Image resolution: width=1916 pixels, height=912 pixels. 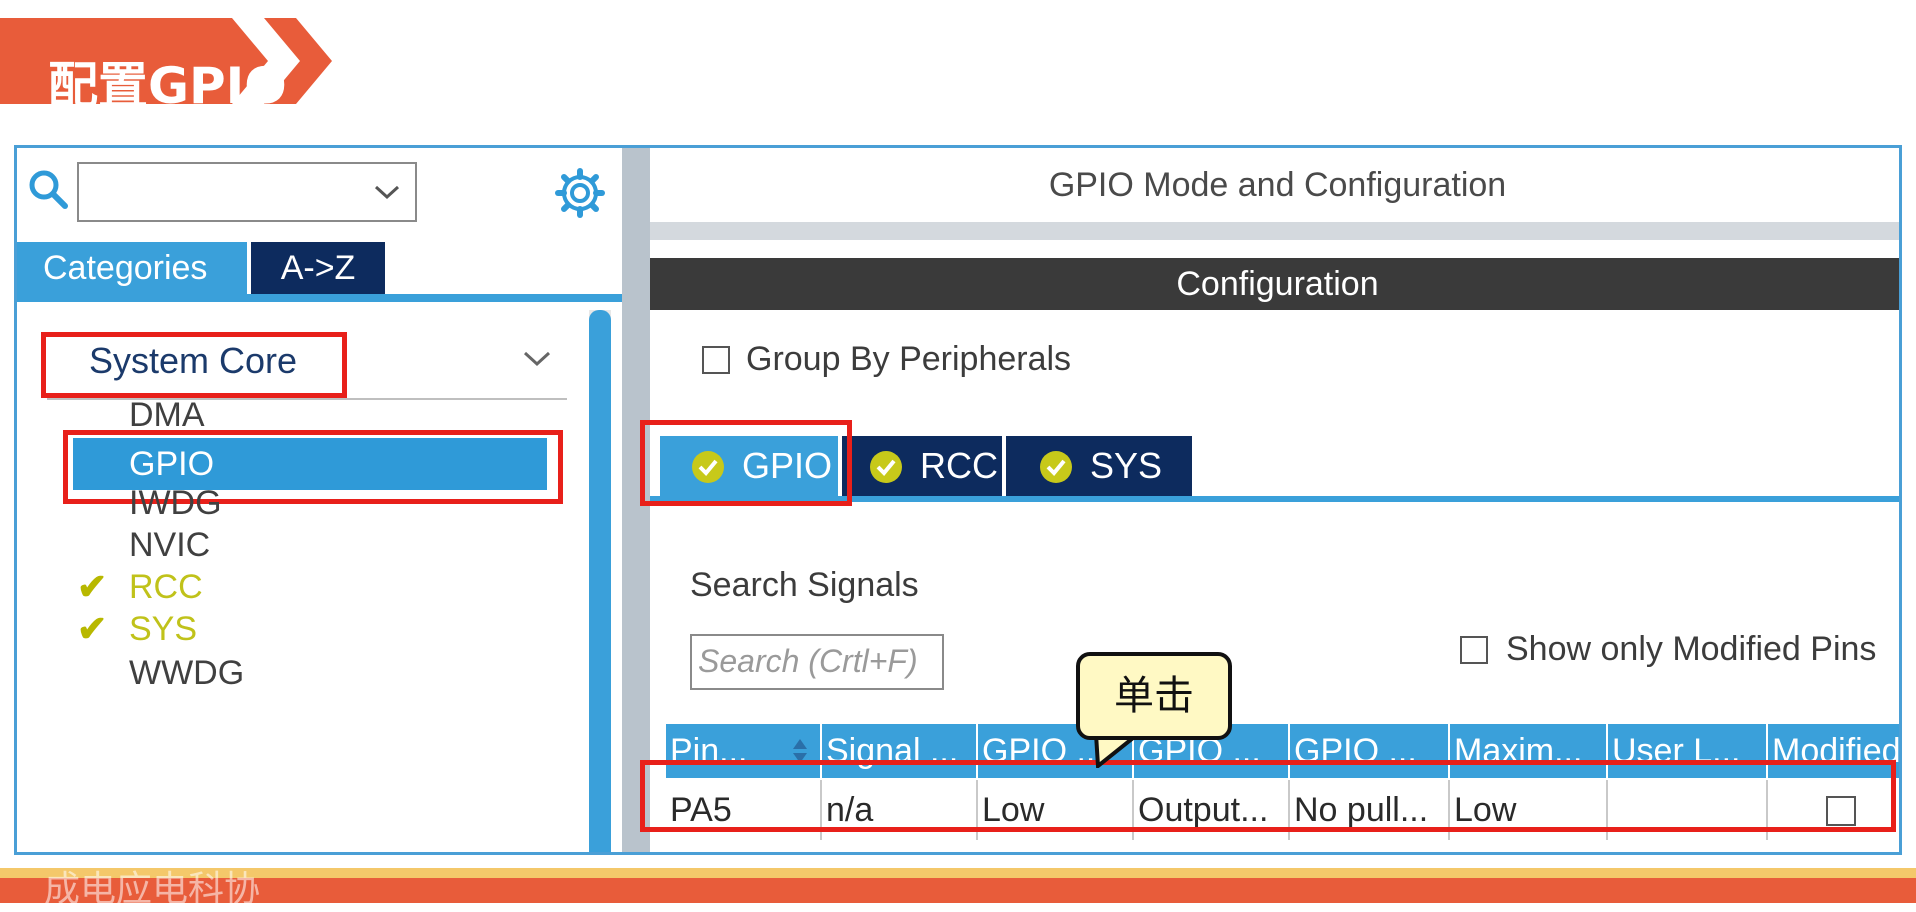 I want to click on group-by-peripherals-label: Group By Peripherals, so click(x=909, y=359).